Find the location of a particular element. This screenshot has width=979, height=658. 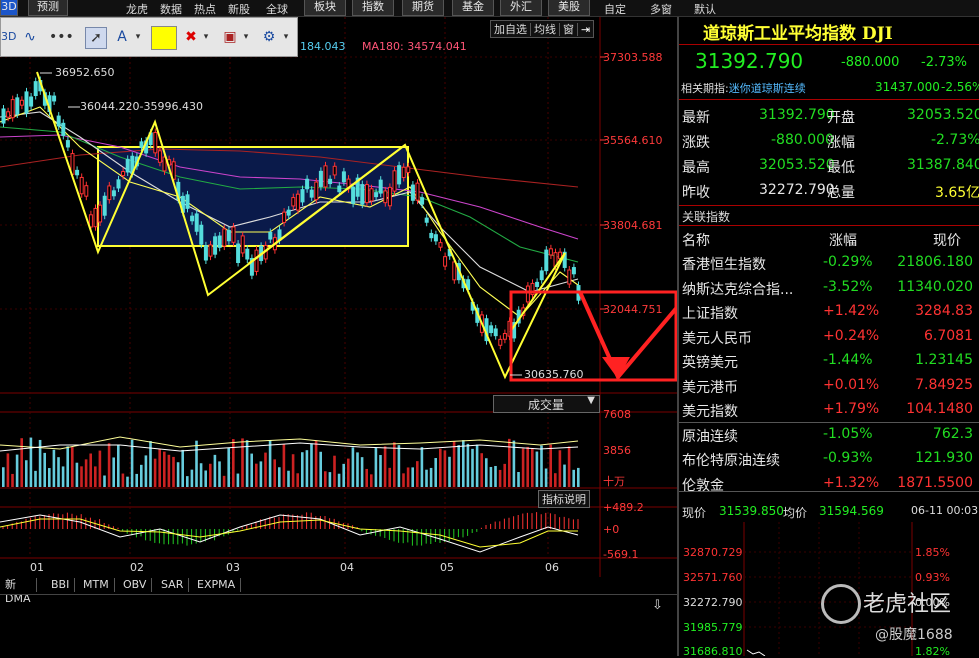

table-row: 美元人民币 +0.24% 6.7081 is located at coordinates (829, 337).